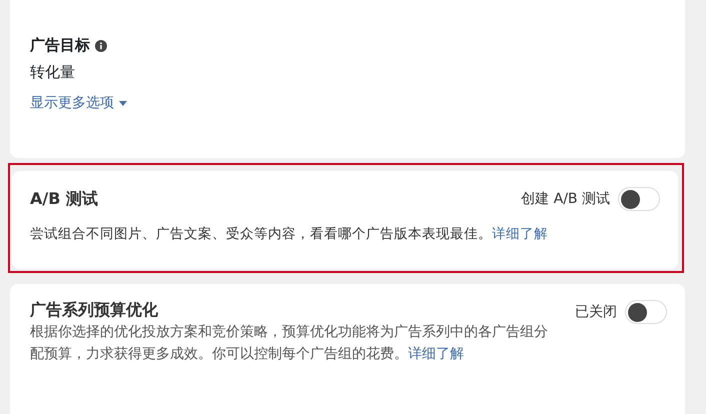 The image size is (706, 414). Describe the element at coordinates (94, 310) in the screenshot. I see `section-title: 广告系列预算优化` at that location.